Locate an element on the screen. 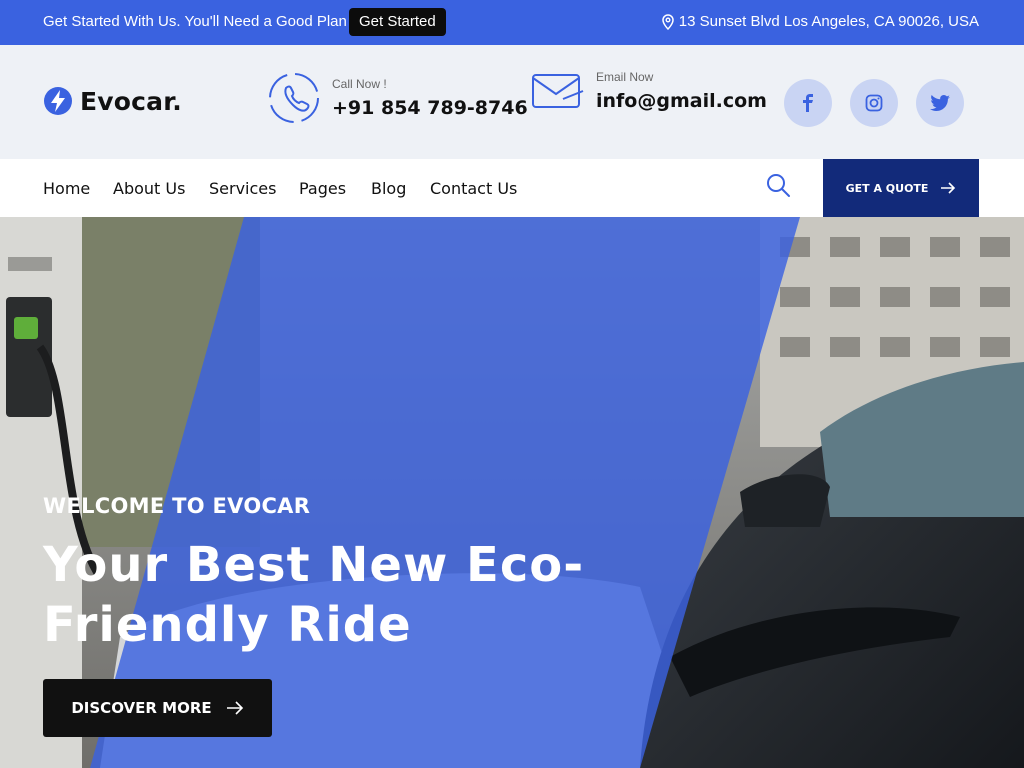 This screenshot has width=1024, height=768. quote-label: GET A QUOTE is located at coordinates (887, 188).